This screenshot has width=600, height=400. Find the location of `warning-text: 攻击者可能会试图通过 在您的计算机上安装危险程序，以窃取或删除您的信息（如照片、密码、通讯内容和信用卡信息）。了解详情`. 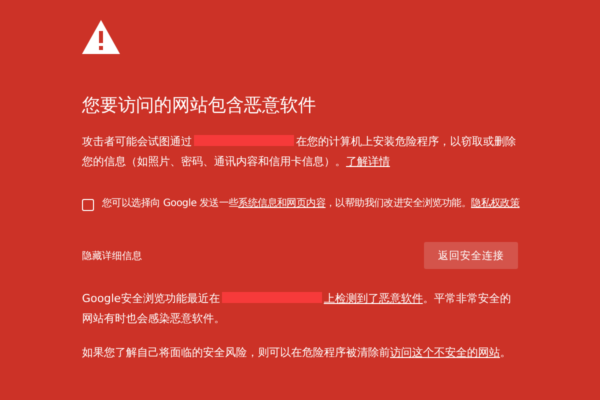

warning-text: 攻击者可能会试图通过 在您的计算机上安装危险程序，以窃取或删除您的信息（如照片、密码、通讯内容和信用卡信息）。了解详情 is located at coordinates (299, 152).